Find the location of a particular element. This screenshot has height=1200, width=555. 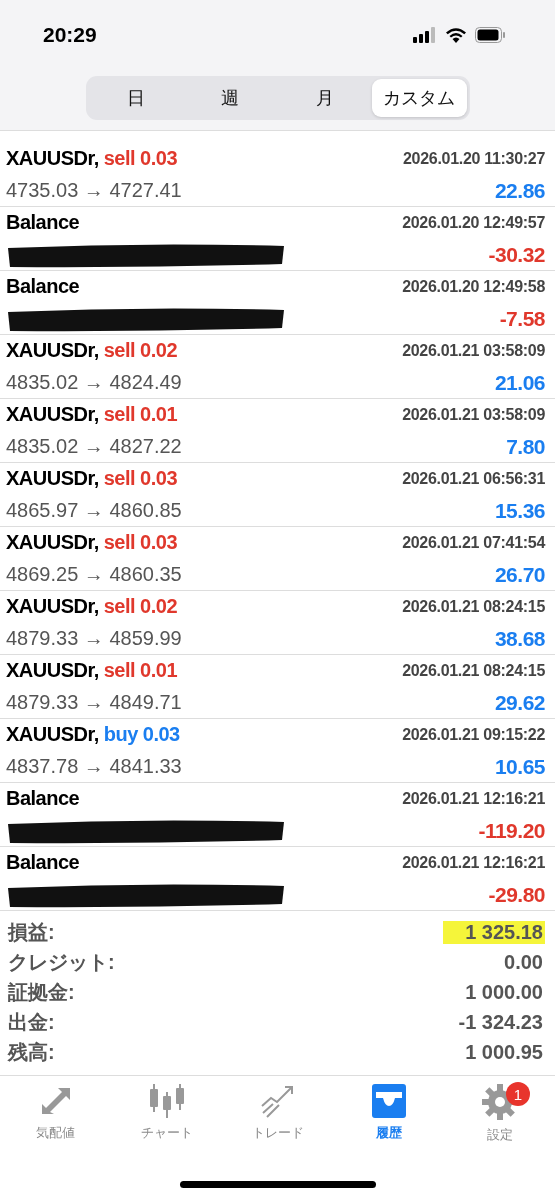

deal-profit: 21.06 is located at coordinates (519, 382).